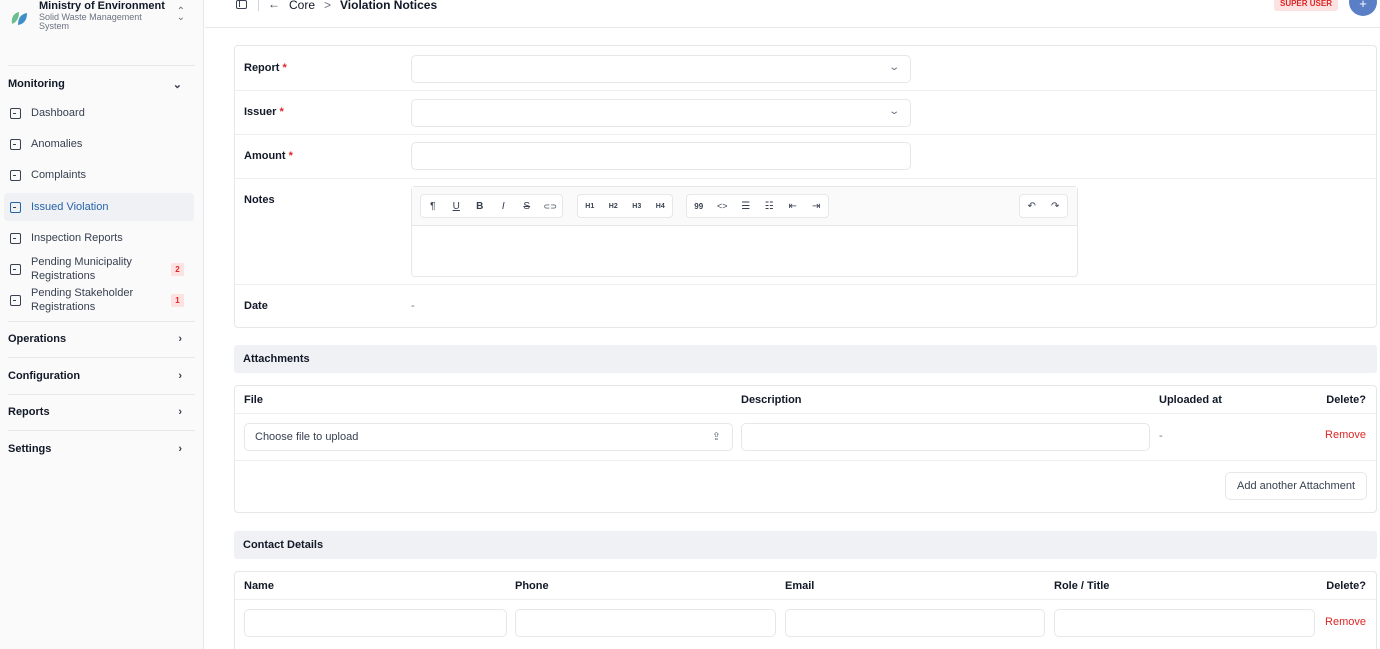 This screenshot has height=649, width=1380. What do you see at coordinates (723, 206) in the screenshot?
I see `code-icon: <>` at bounding box center [723, 206].